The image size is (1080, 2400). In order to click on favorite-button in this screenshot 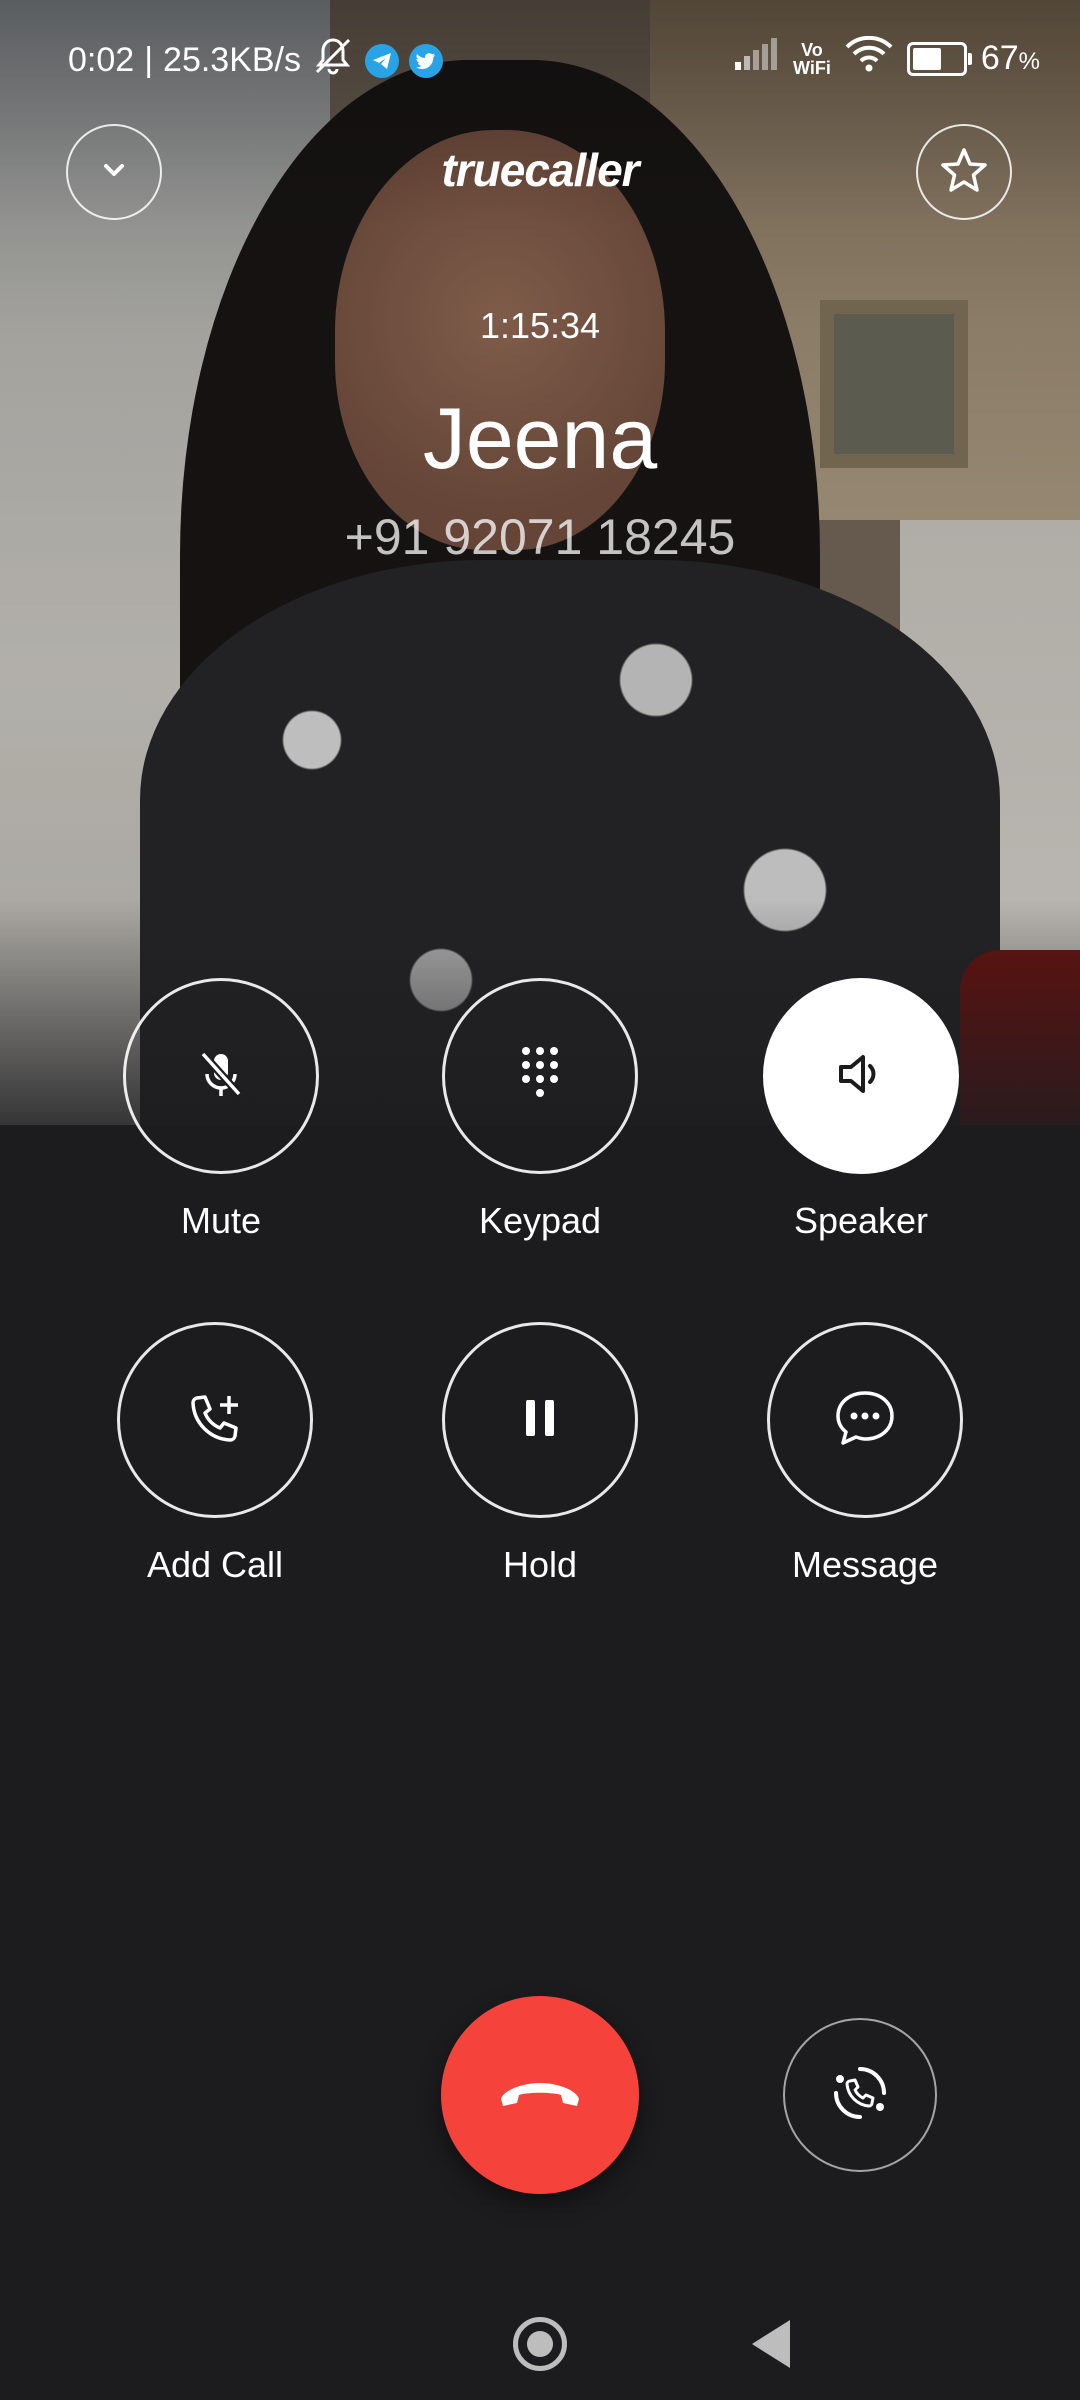, I will do `click(964, 172)`.